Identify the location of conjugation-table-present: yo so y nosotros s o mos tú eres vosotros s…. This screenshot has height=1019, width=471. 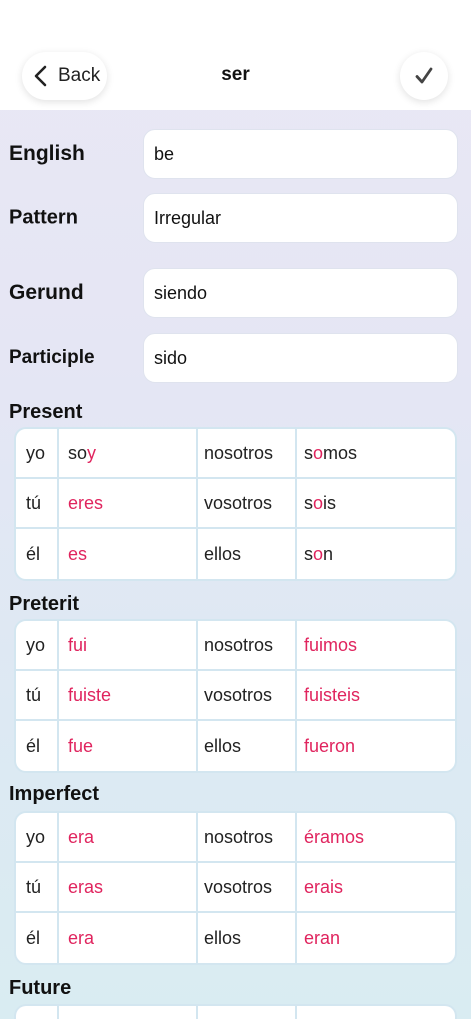
(235, 504).